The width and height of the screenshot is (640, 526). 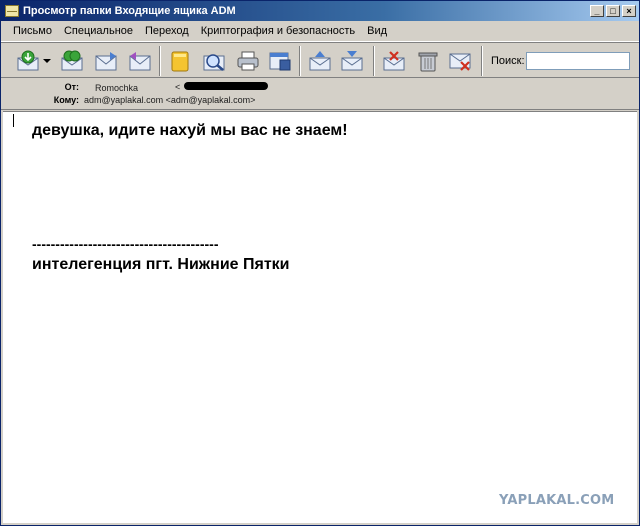 What do you see at coordinates (98, 31) in the screenshot?
I see `menu-special: Специальное` at bounding box center [98, 31].